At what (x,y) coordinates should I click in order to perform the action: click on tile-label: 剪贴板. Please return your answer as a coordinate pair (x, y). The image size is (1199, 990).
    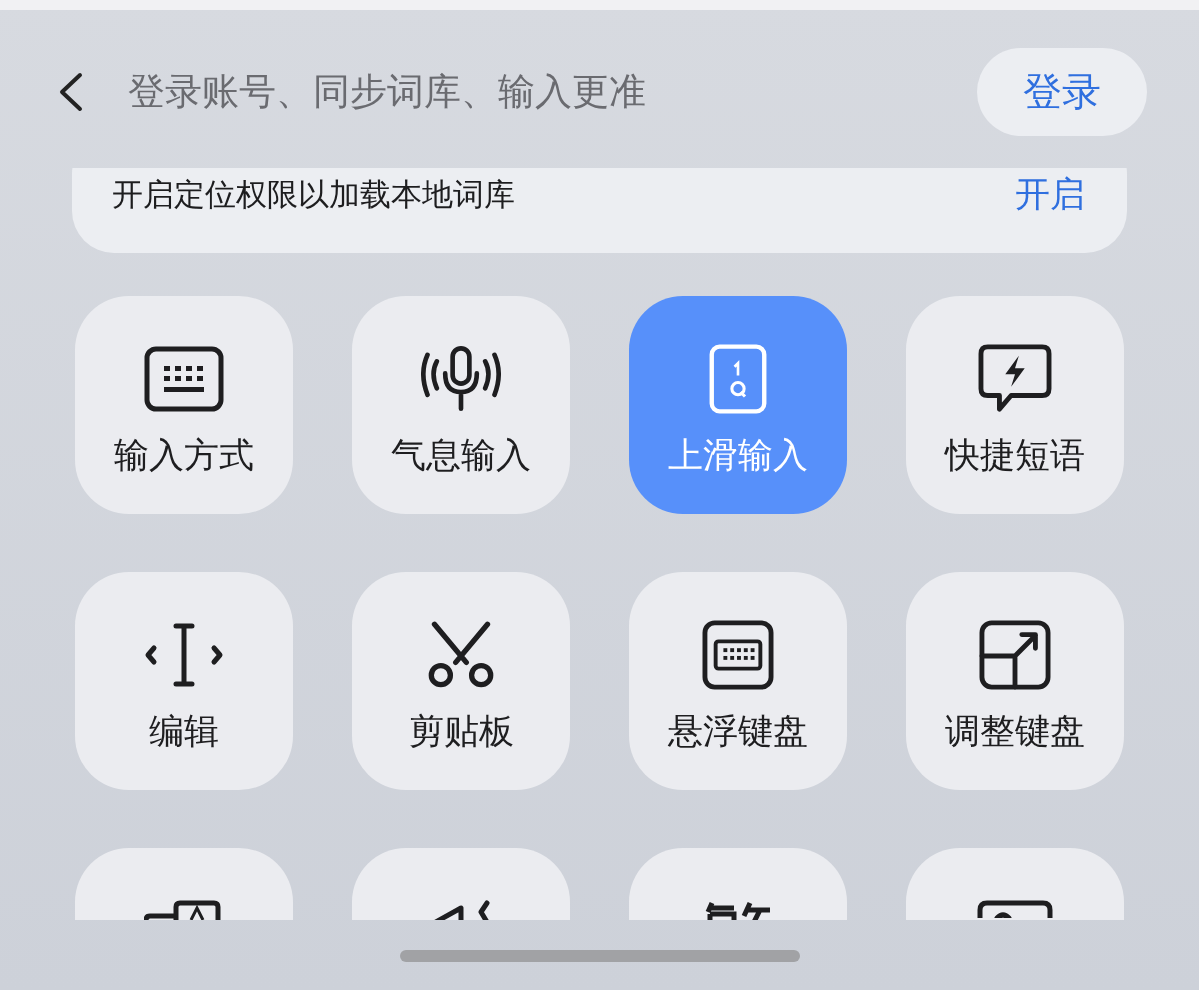
    Looking at the image, I should click on (461, 731).